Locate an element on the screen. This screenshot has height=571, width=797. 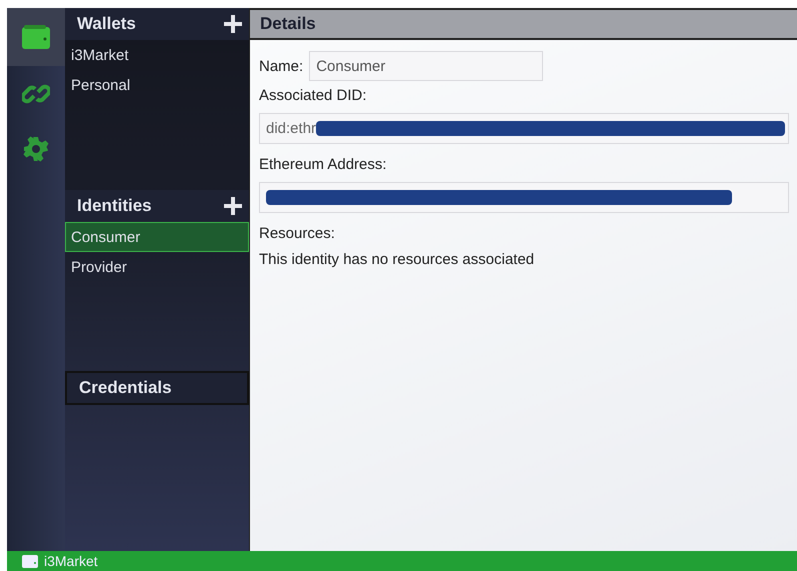
section-title: Identities is located at coordinates (114, 206).